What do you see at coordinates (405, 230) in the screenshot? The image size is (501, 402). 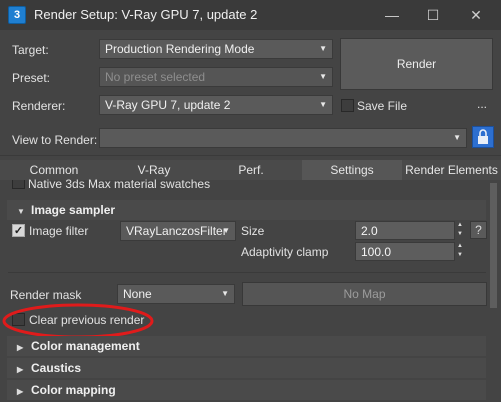 I see `size-input: 2.0` at bounding box center [405, 230].